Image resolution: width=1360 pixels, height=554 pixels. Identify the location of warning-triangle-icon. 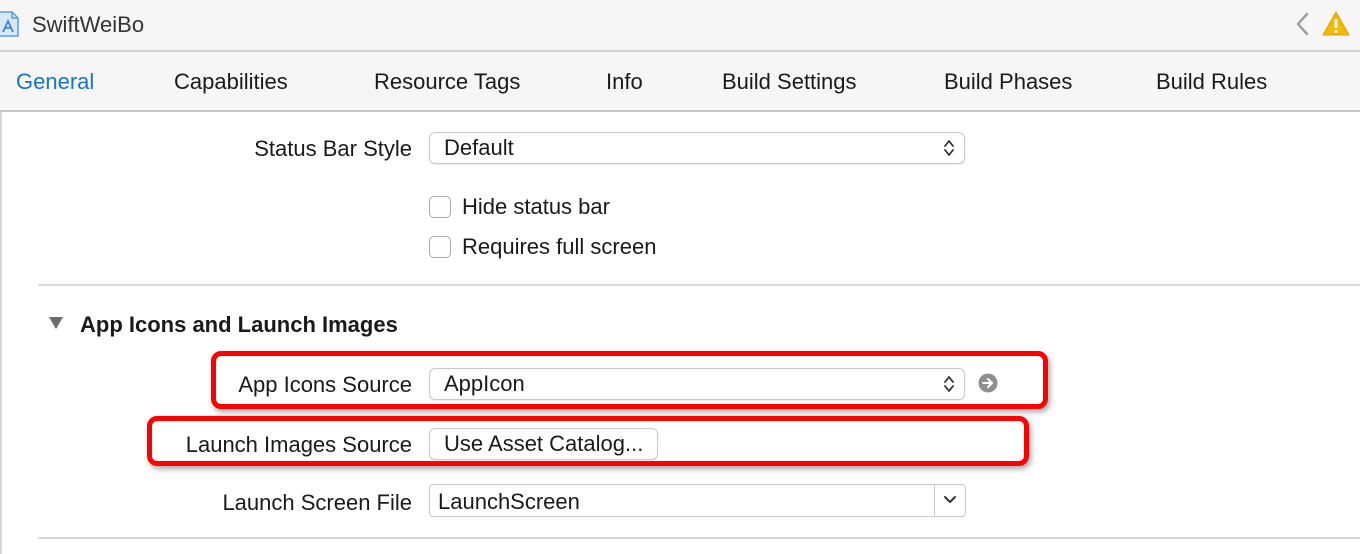
(1336, 24).